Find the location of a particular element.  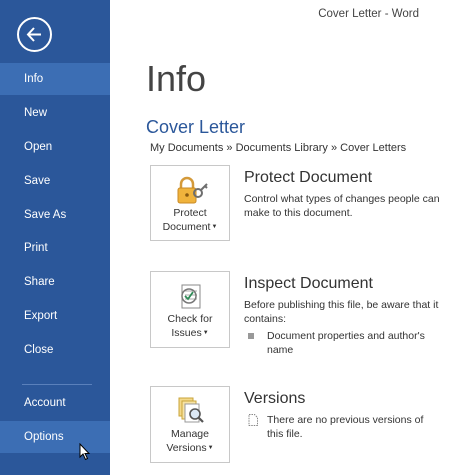

nav-item-close: Close is located at coordinates (55, 350).